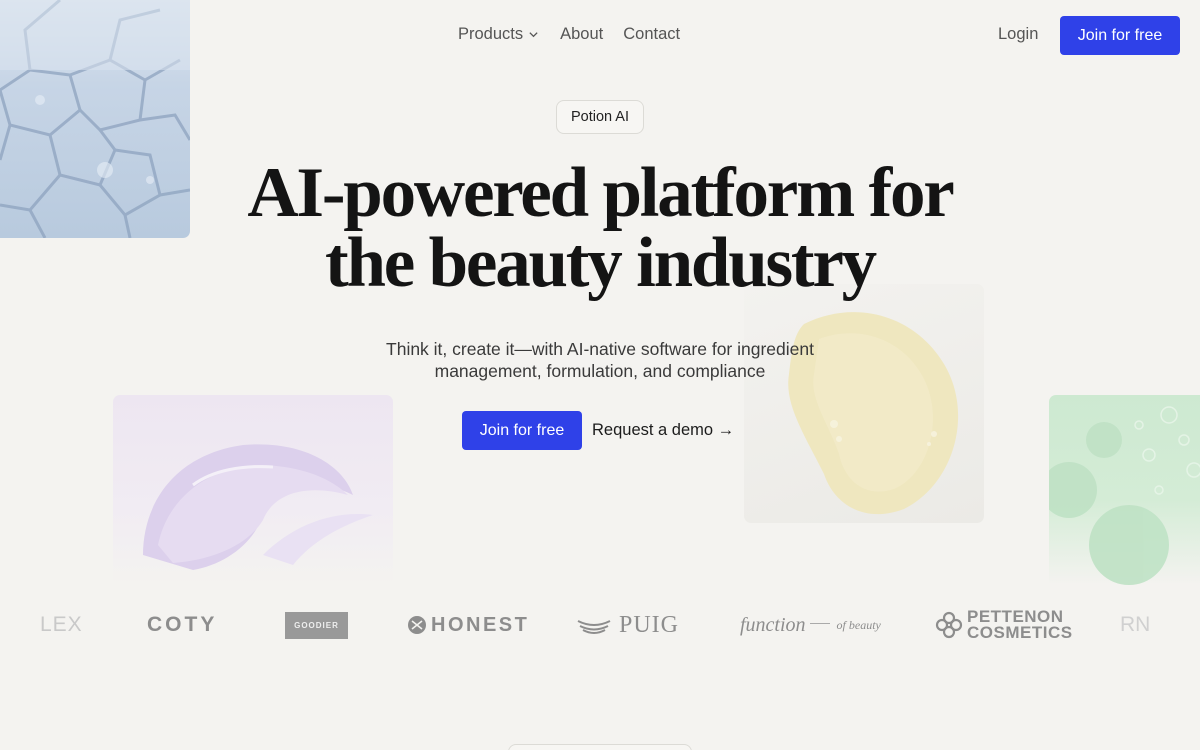 This screenshot has height=750, width=1200. What do you see at coordinates (1124, 490) in the screenshot?
I see `green-gel-image` at bounding box center [1124, 490].